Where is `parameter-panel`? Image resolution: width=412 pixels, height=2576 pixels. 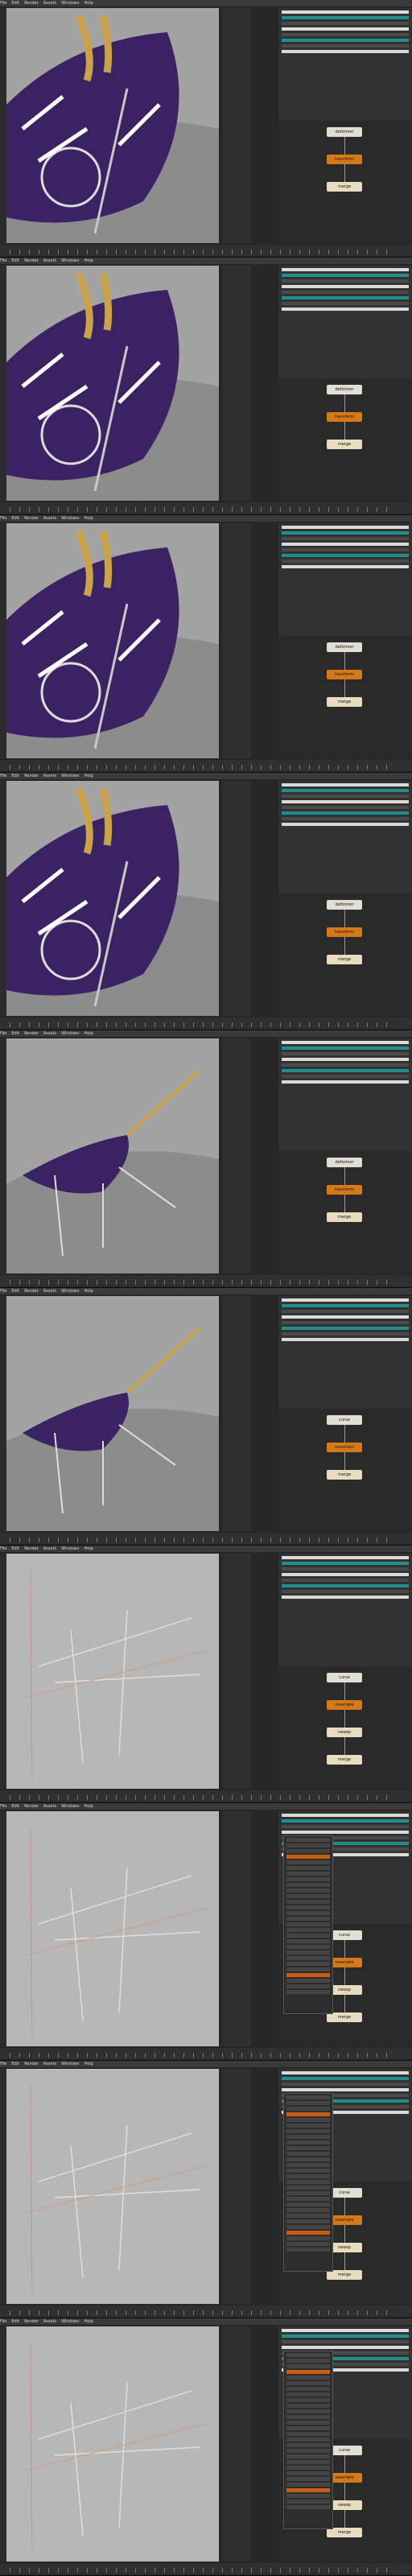
parameter-panel is located at coordinates (345, 1352).